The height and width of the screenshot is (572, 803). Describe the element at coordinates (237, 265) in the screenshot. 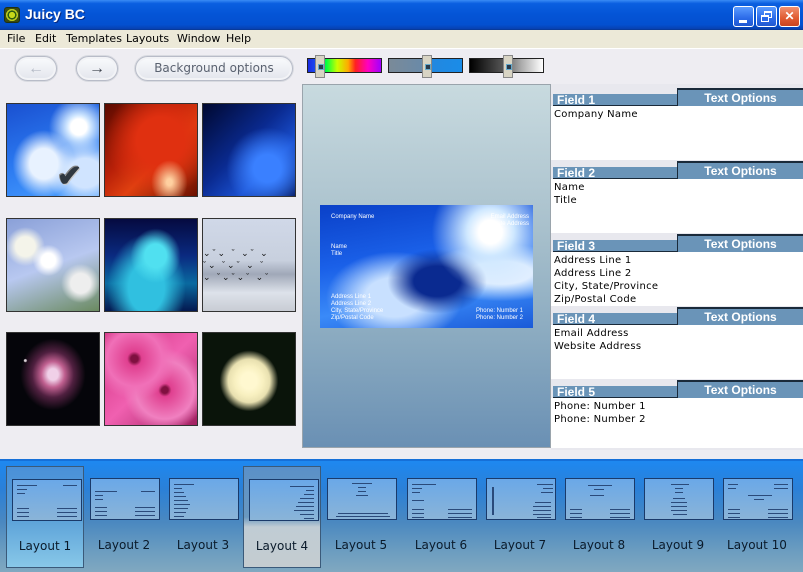

I see `birds-decoration: ⌄ˇ⌄ ˇ ⌄ˇ ⌄ ˇ⌄ ˇ⌄ˇ ⌄ ˇ ⌄ ˇ⌄ˇ⌄ˇ ⌄ˇ` at that location.